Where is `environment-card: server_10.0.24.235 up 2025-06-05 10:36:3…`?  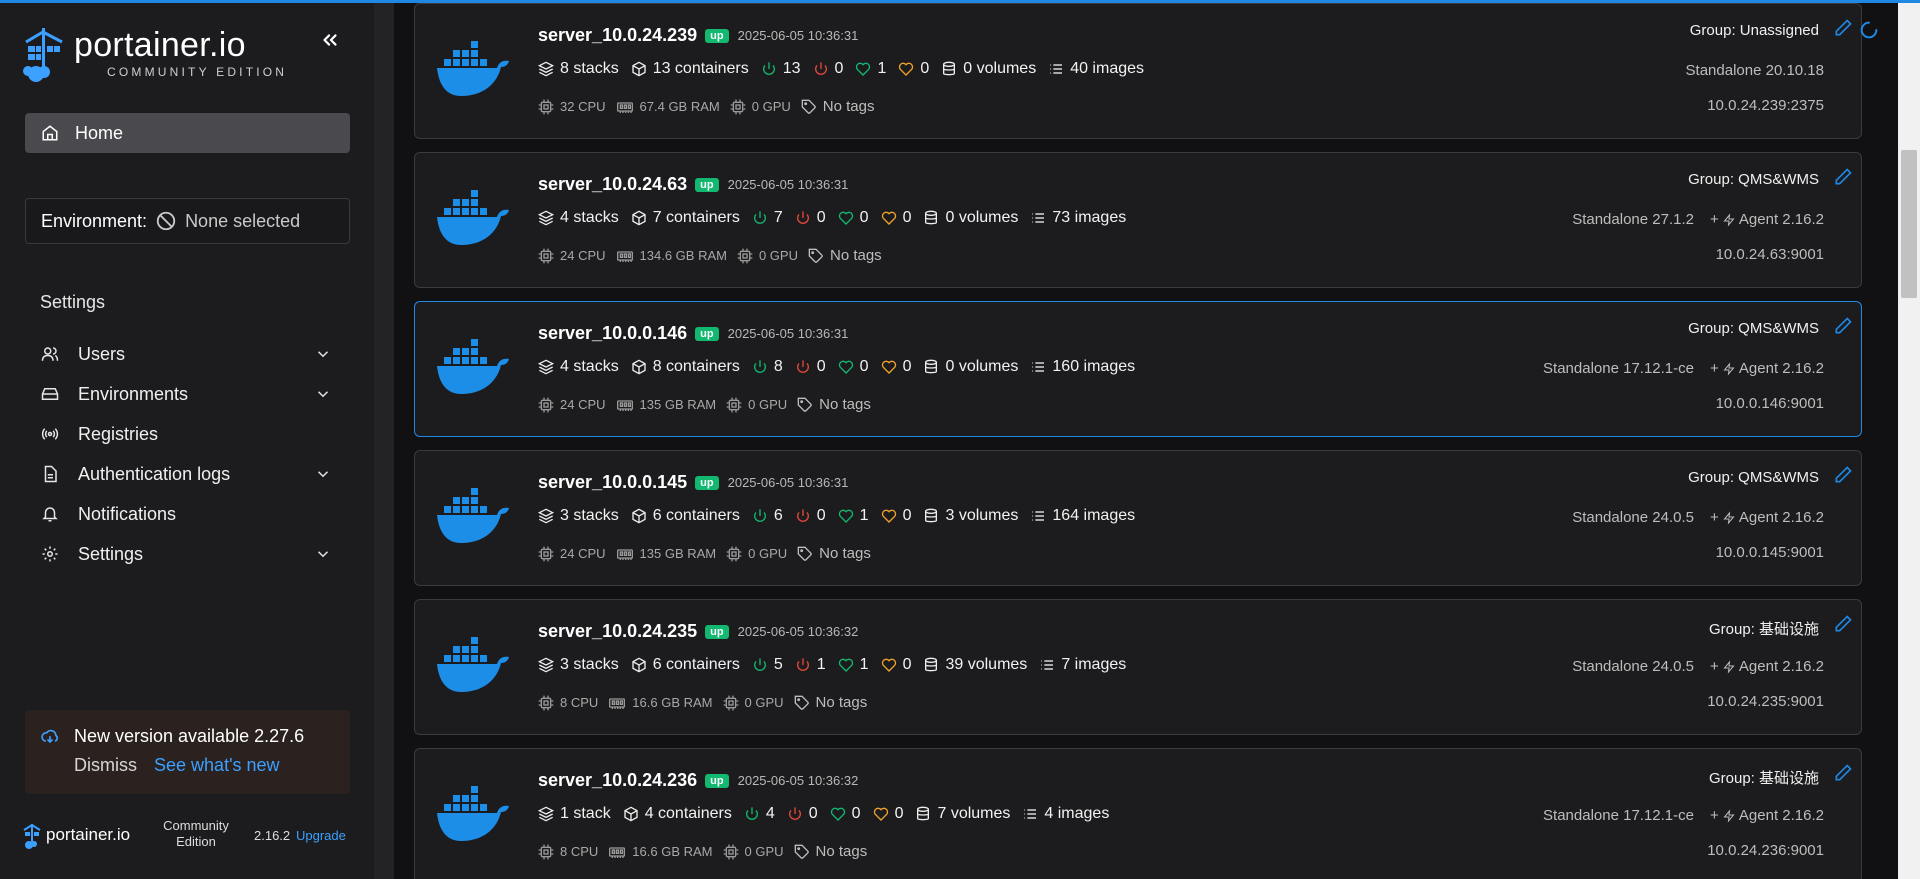 environment-card: server_10.0.24.235 up 2025-06-05 10:36:3… is located at coordinates (1138, 667).